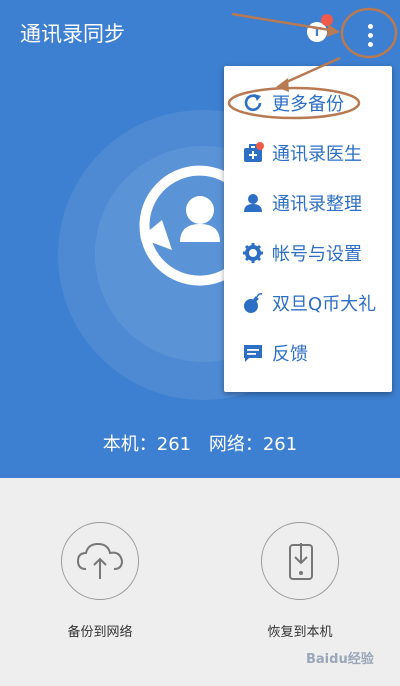  Describe the element at coordinates (200, 443) in the screenshot. I see `contact-counts: 本机：261 网络：261` at that location.